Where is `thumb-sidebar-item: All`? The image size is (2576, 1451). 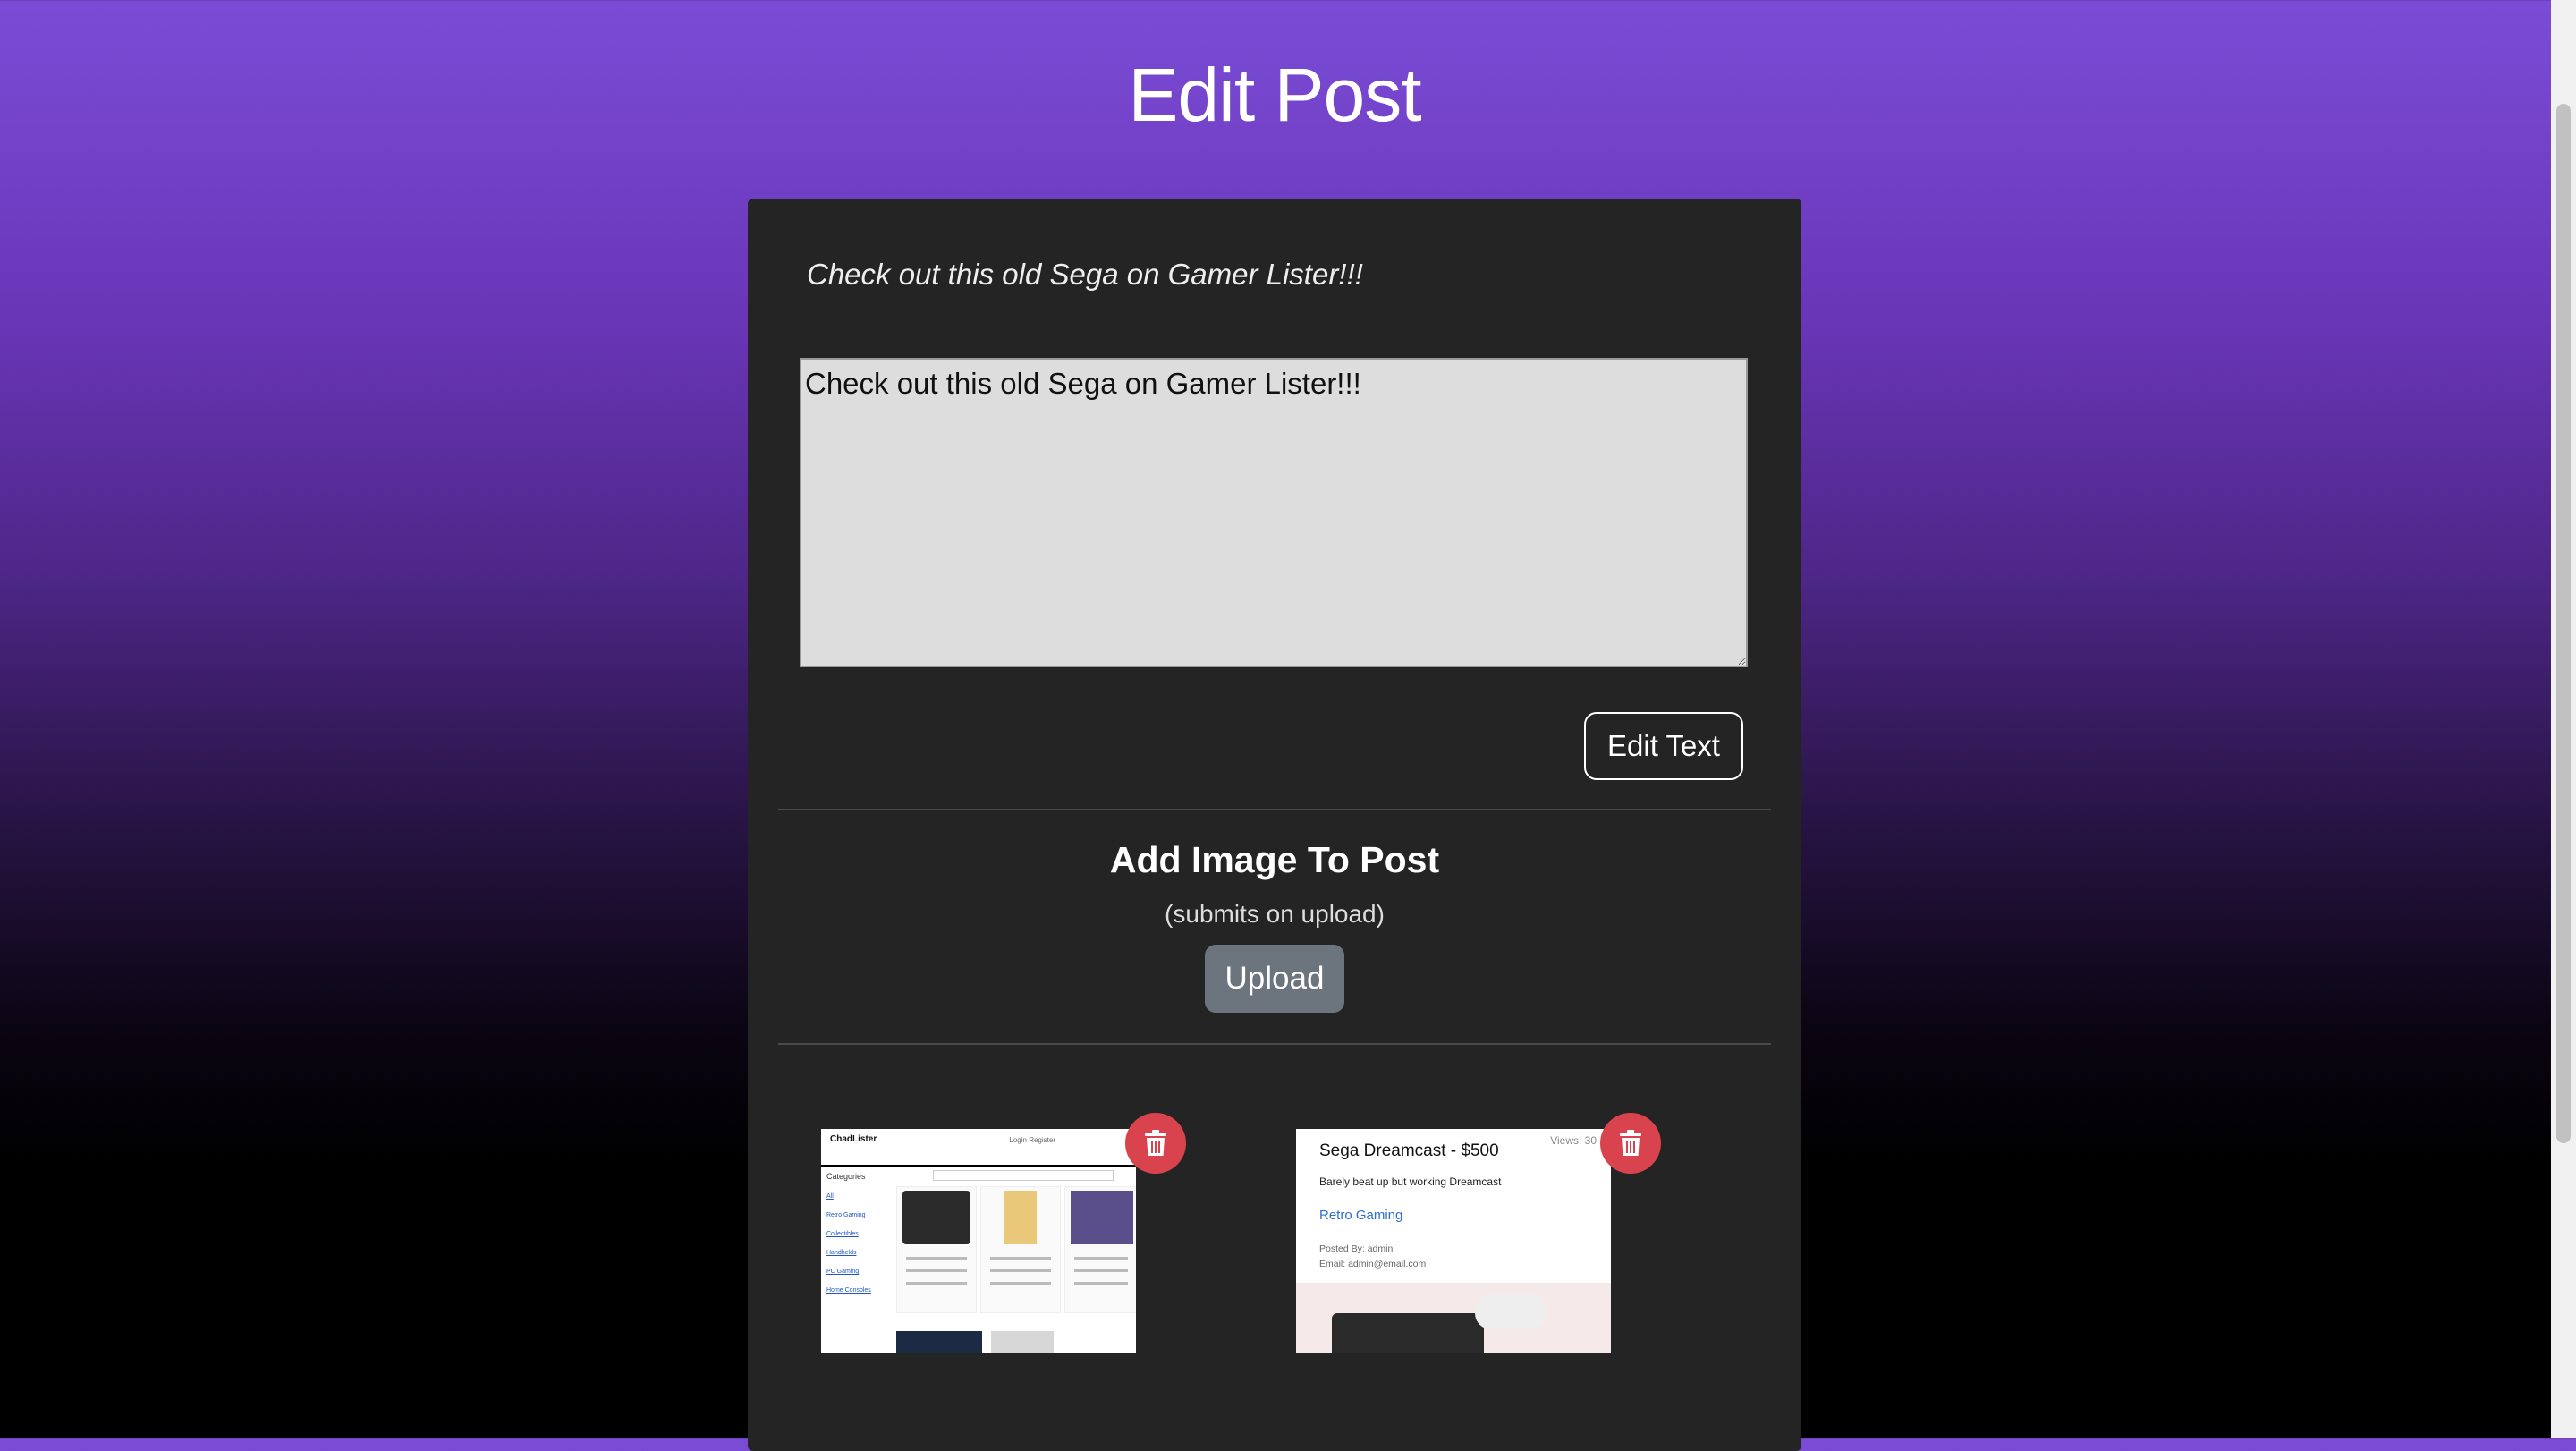
thumb-sidebar-item: All is located at coordinates (830, 1196).